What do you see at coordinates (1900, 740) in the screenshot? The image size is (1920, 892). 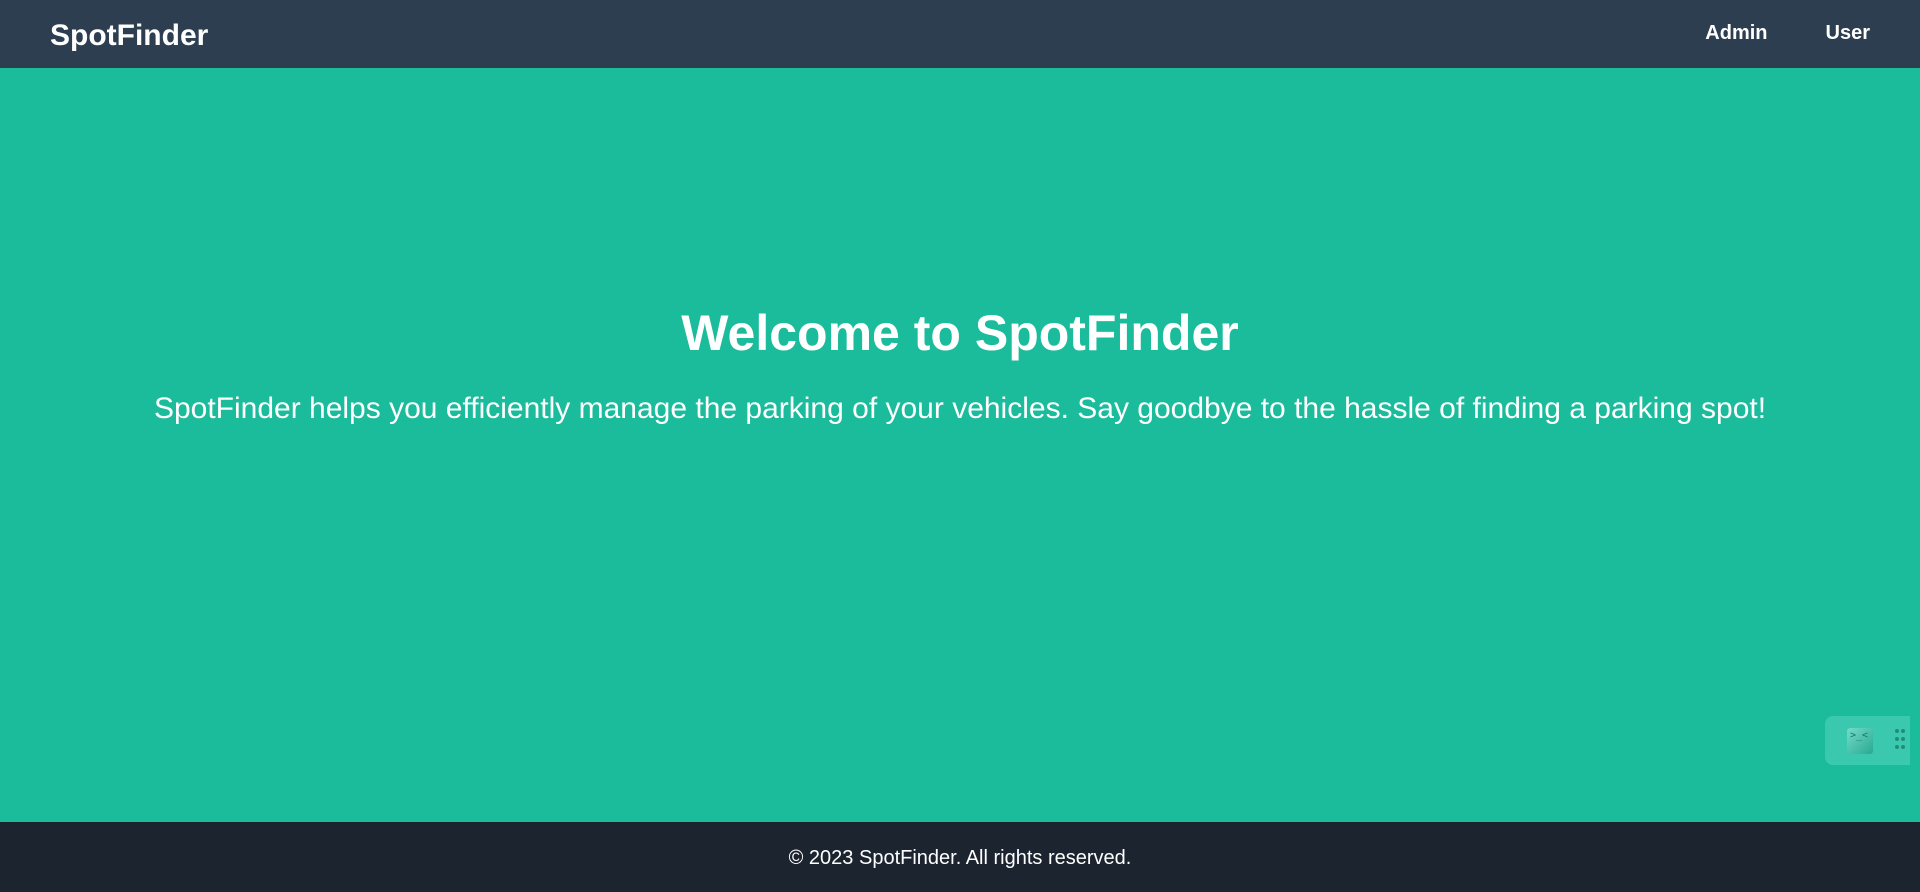 I see `drag-handle-icon` at bounding box center [1900, 740].